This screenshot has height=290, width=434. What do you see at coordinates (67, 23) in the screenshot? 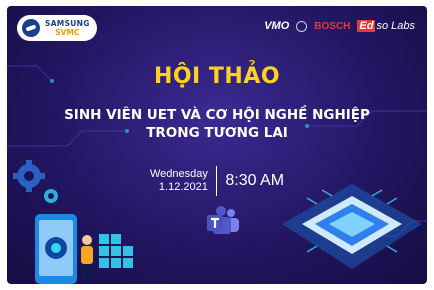
I see `samsung-label: SAMSUNG` at bounding box center [67, 23].